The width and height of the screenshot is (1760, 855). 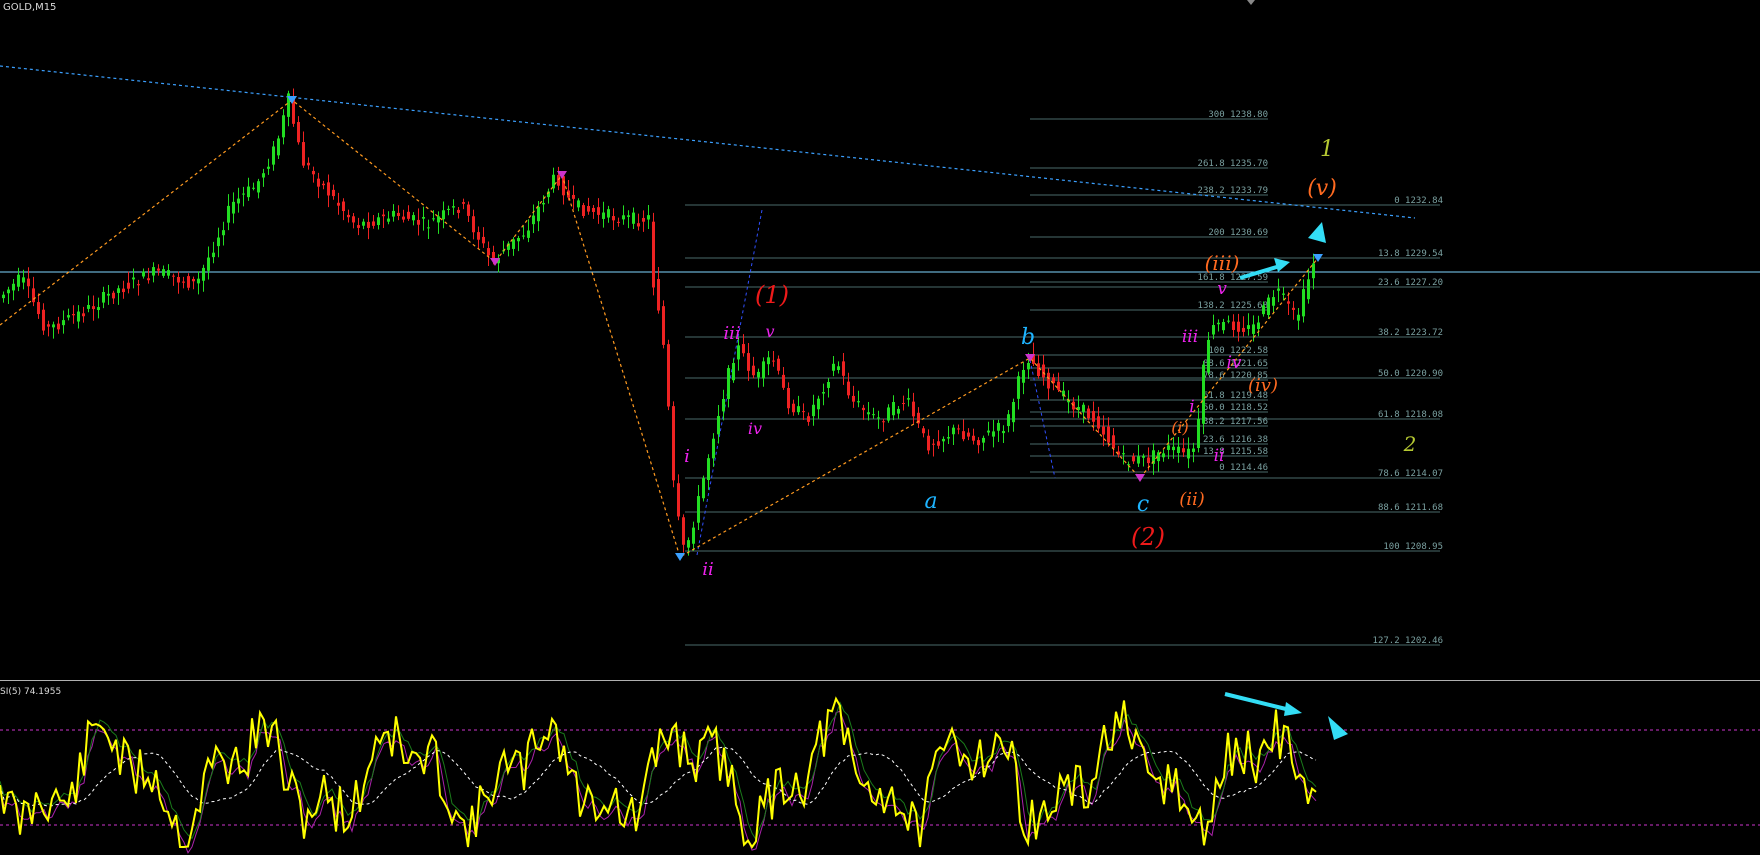 I want to click on fib-label: 138.2 1225.68, so click(x=1233, y=306).